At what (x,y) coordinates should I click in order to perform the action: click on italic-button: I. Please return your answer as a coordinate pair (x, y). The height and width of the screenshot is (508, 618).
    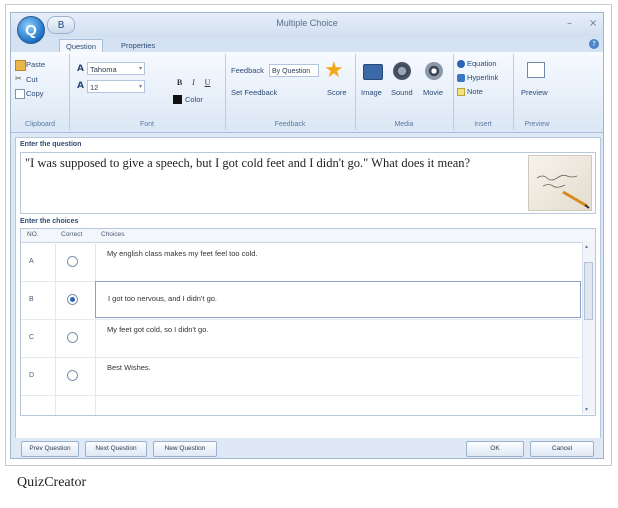
    Looking at the image, I should click on (193, 82).